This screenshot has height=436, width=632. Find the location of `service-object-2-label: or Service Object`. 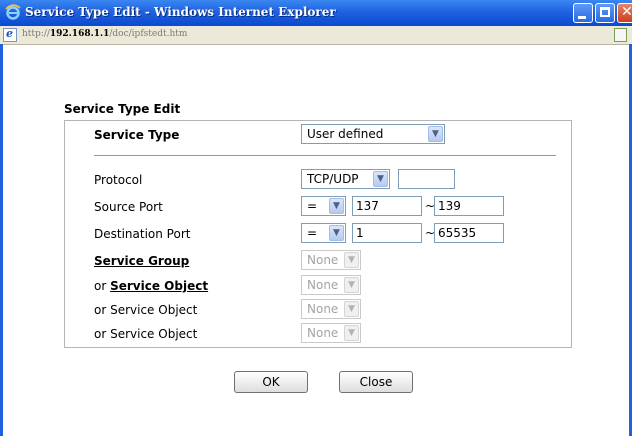

service-object-2-label: or Service Object is located at coordinates (146, 310).